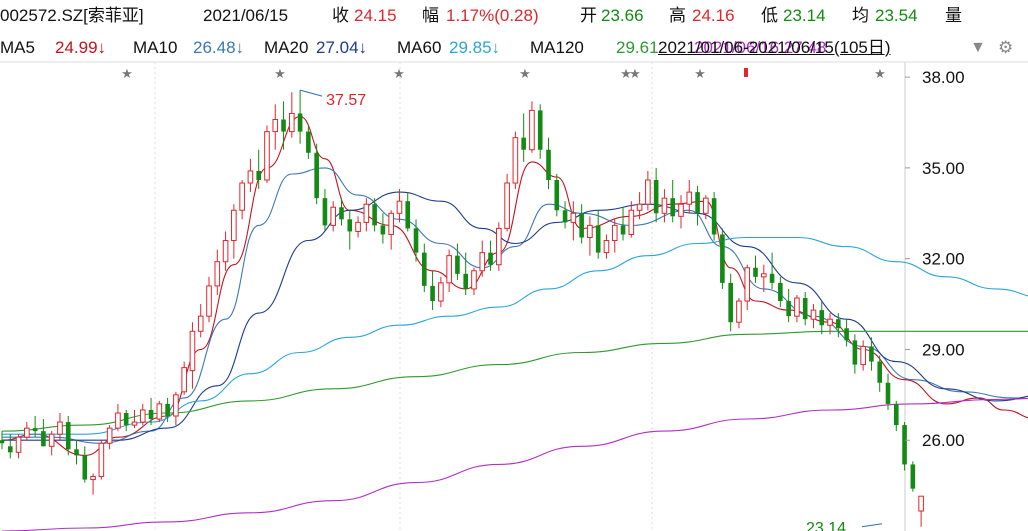  What do you see at coordinates (943, 77) in the screenshot?
I see `y-tick-label-0: 38.00` at bounding box center [943, 77].